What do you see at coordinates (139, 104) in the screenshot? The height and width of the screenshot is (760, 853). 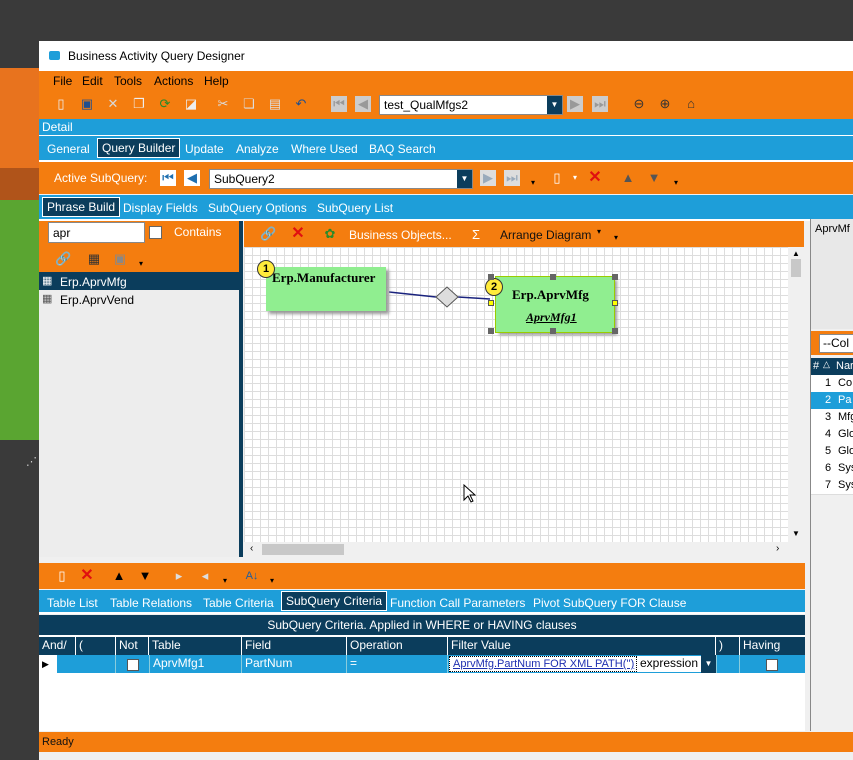 I see `copy-icon: ❐` at bounding box center [139, 104].